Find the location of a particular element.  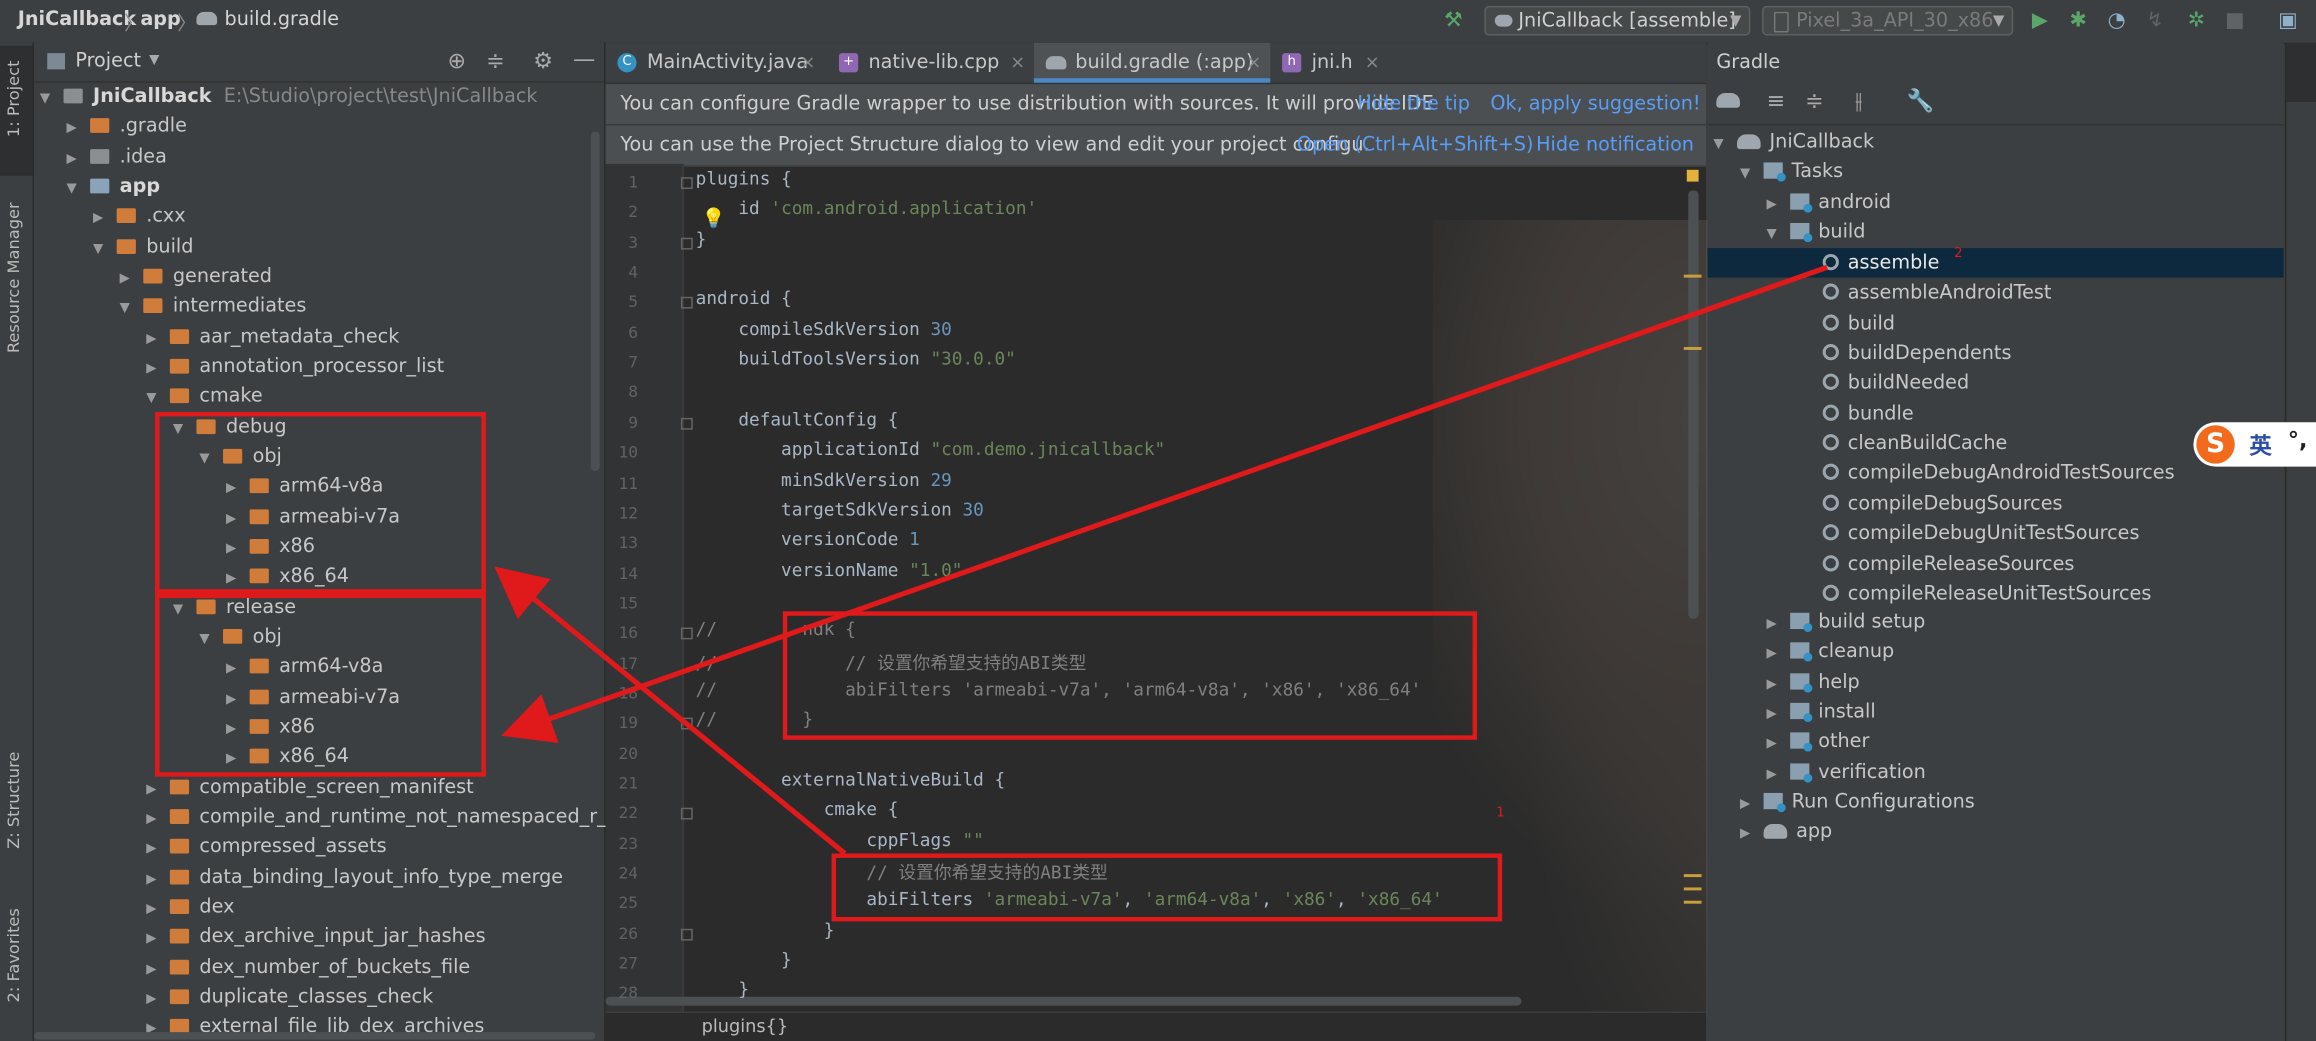

ime-punct: °, is located at coordinates (2298, 440).